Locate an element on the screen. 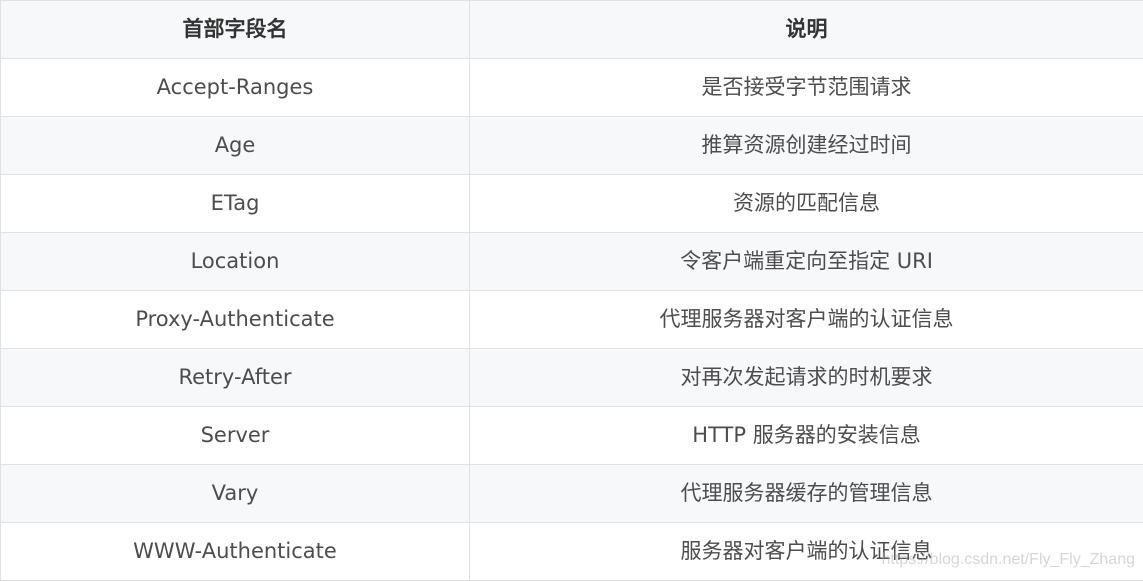 The image size is (1143, 581). table-header-row: 首部字段名 说明 is located at coordinates (572, 30).